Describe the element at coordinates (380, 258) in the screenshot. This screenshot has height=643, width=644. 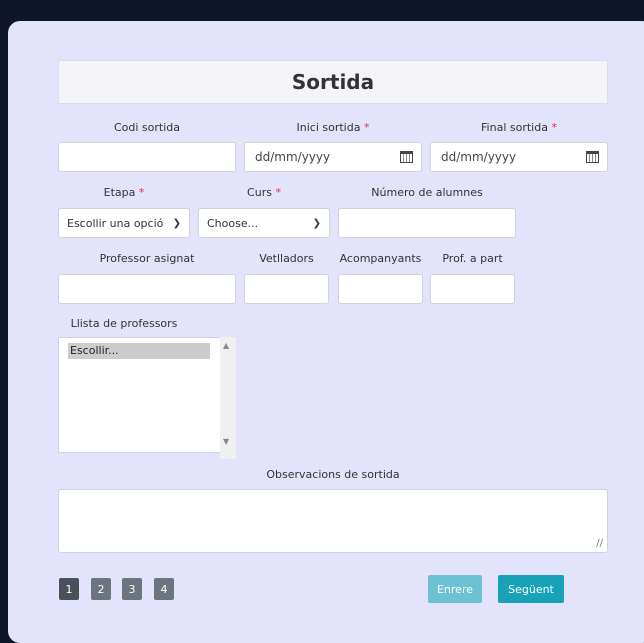
I see `acompanyants-label: Acompanyants` at that location.